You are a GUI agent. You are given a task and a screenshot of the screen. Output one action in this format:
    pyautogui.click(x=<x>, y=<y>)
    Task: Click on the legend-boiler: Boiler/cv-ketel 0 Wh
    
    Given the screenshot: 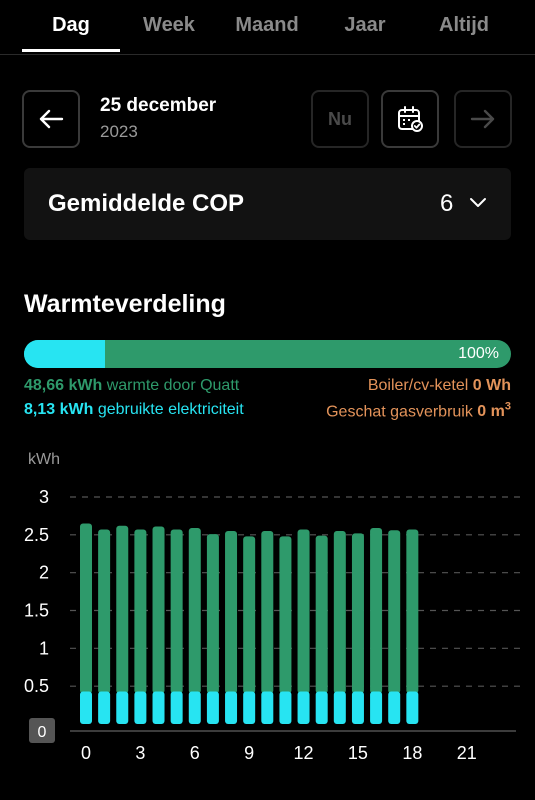 What is the action you would take?
    pyautogui.click(x=439, y=386)
    